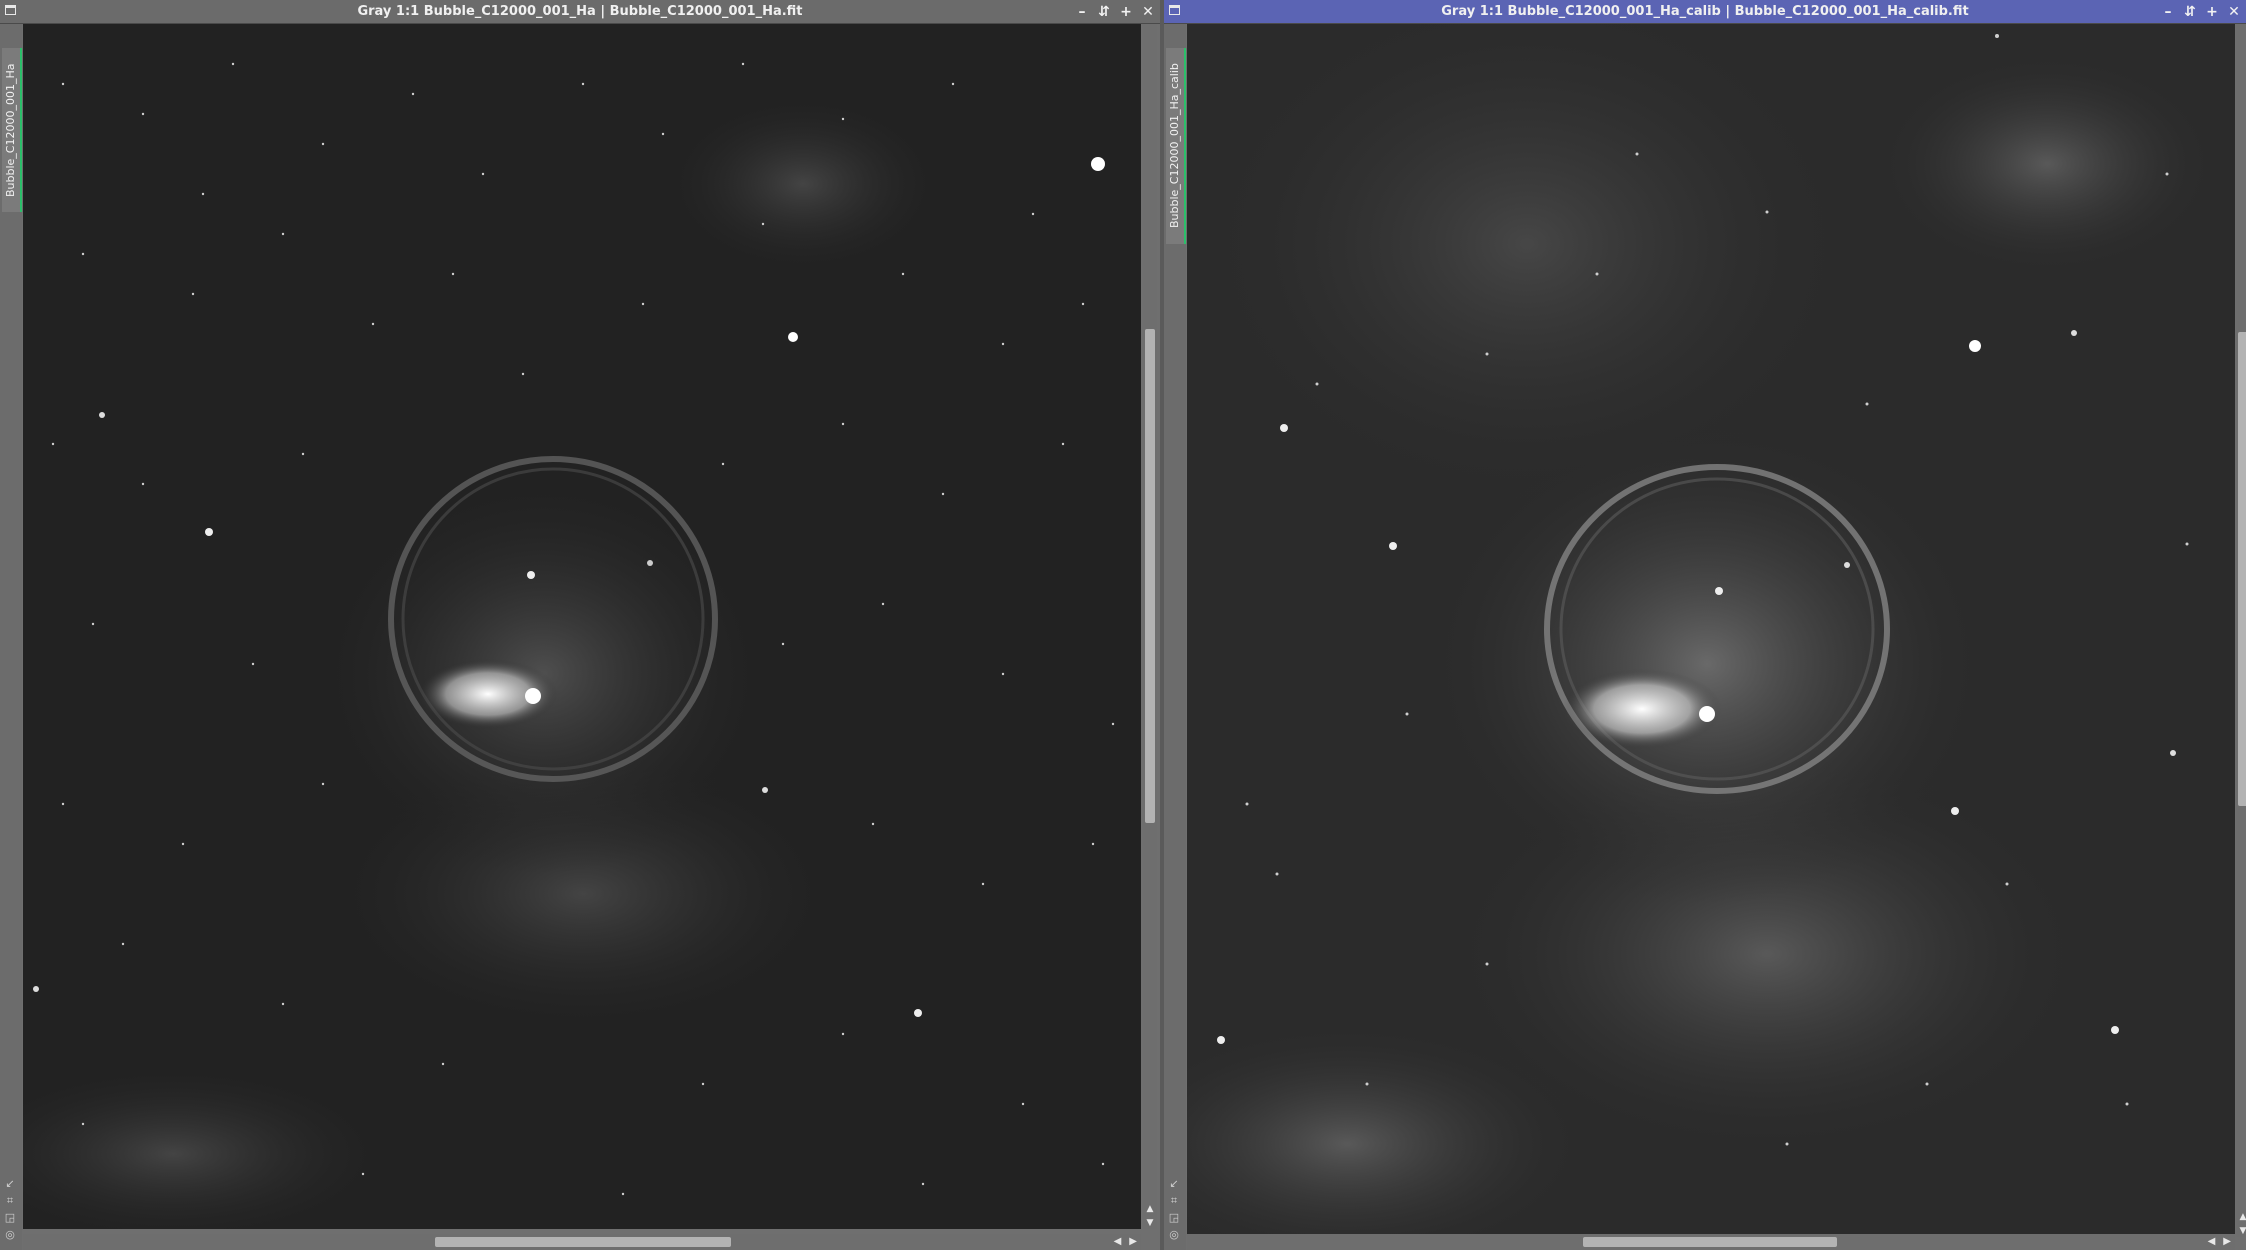 Image resolution: width=2246 pixels, height=1250 pixels. I want to click on vertical-scroll-thumb-left, so click(1150, 576).